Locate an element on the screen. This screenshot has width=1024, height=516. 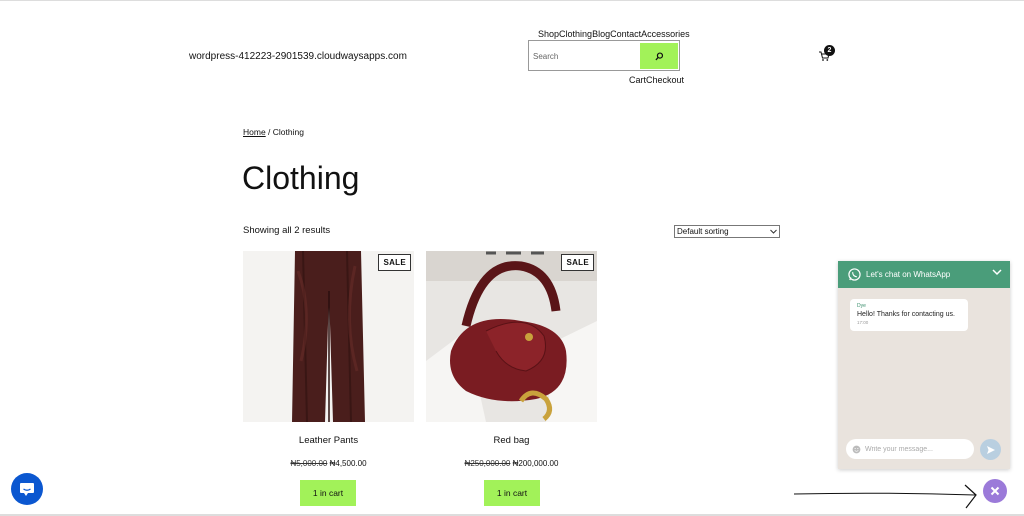
leather-pants-image is located at coordinates (328, 336).